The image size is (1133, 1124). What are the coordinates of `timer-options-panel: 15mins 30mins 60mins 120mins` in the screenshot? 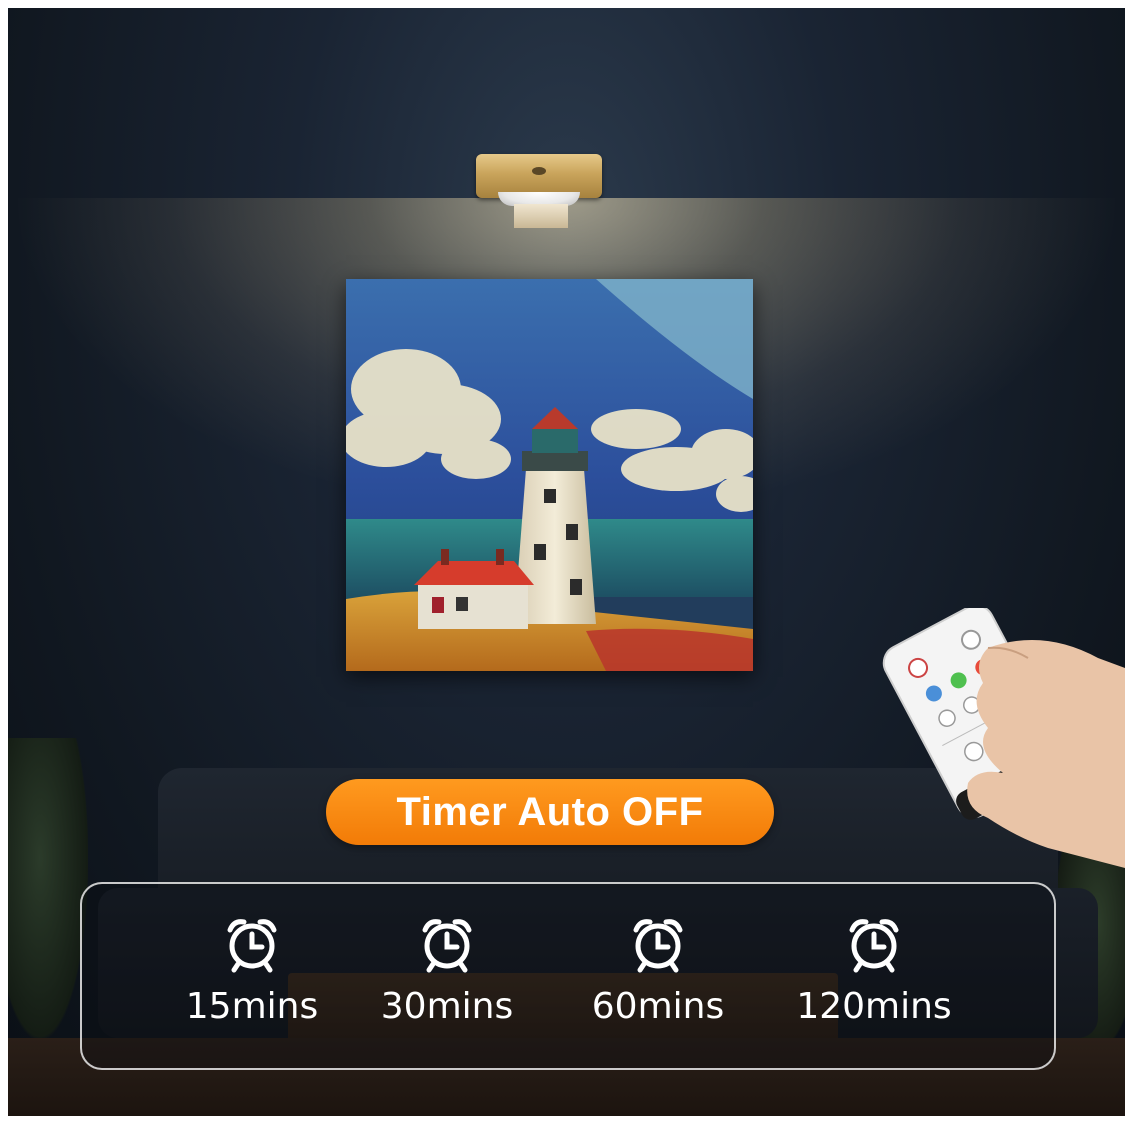 It's located at (568, 976).